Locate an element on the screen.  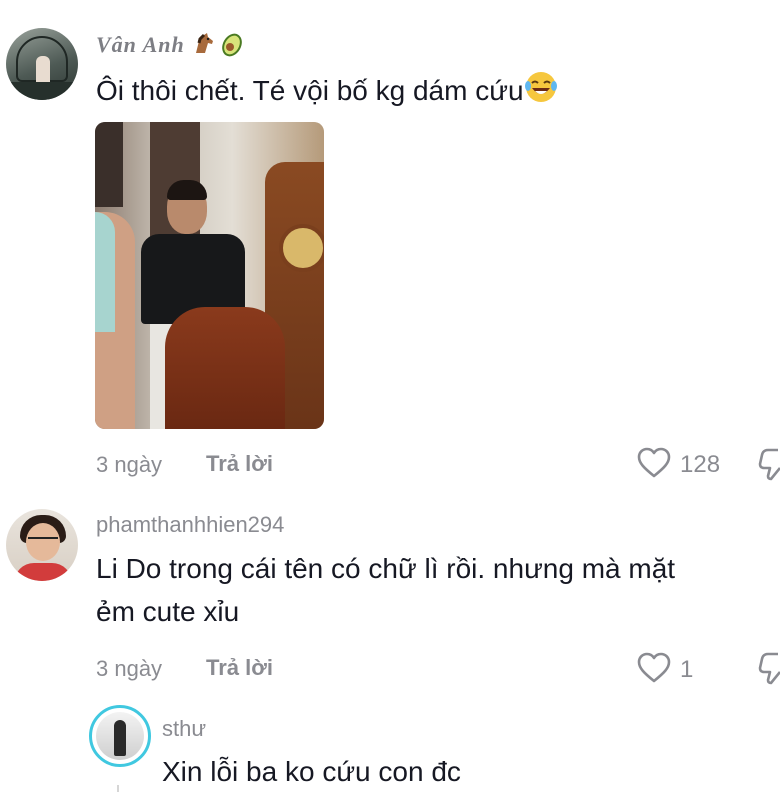
like-count: 1 is located at coordinates (687, 669).